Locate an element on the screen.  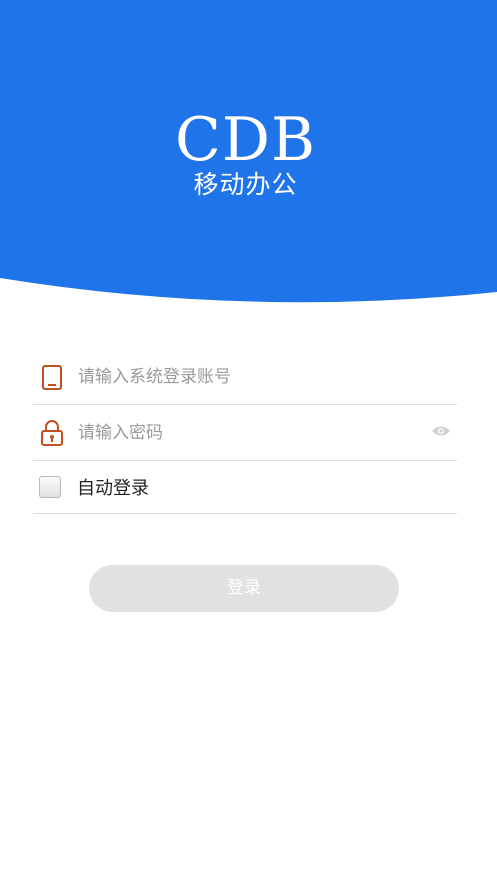
auto-login-label: 自动登录 is located at coordinates (113, 488).